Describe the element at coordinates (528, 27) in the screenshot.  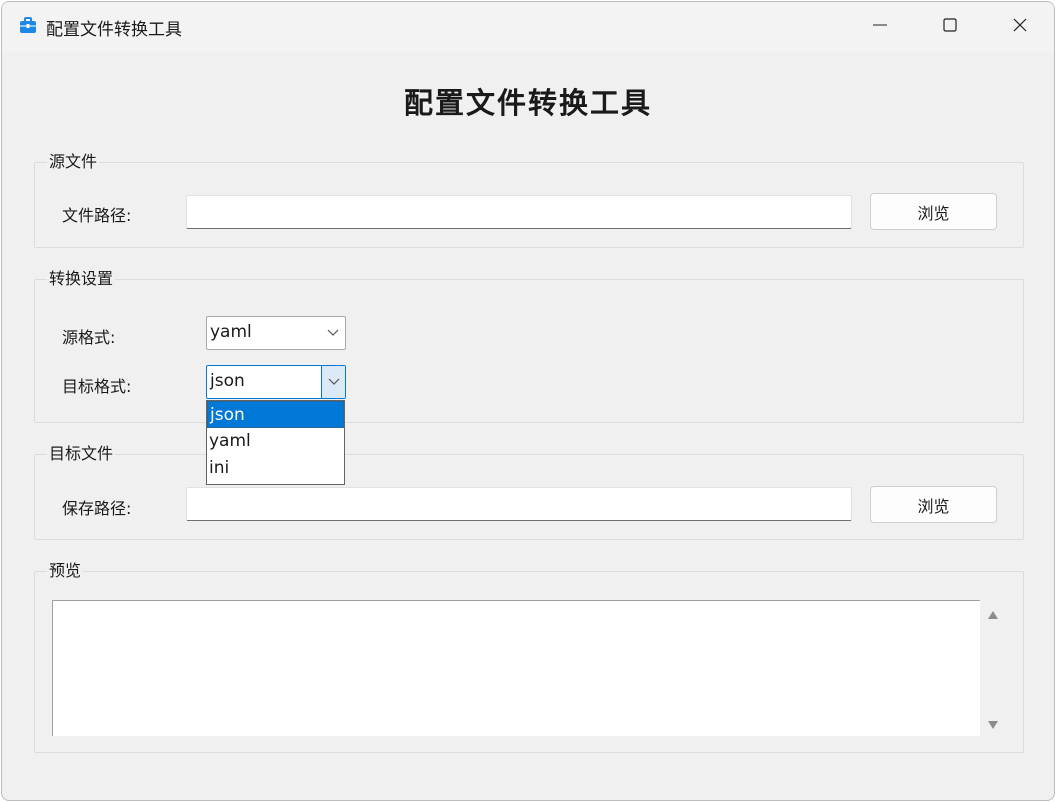
I see `title-bar: 配置文件转换工具` at that location.